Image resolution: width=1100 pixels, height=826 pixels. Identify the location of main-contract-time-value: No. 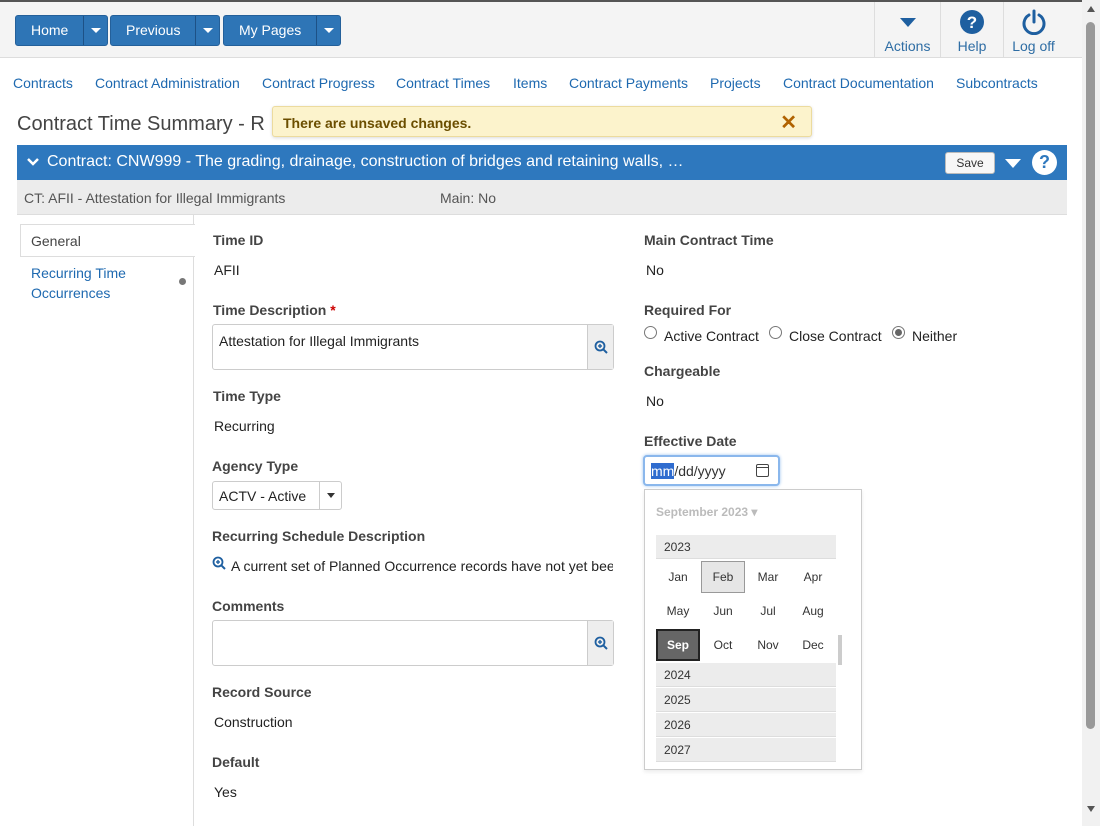
(655, 270).